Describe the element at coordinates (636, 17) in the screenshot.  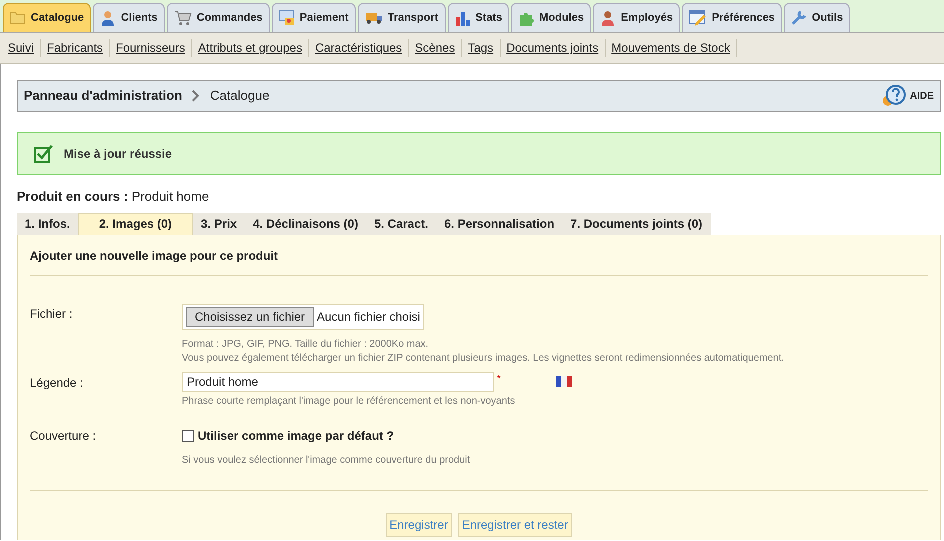
I see `nav-tab: Employés` at that location.